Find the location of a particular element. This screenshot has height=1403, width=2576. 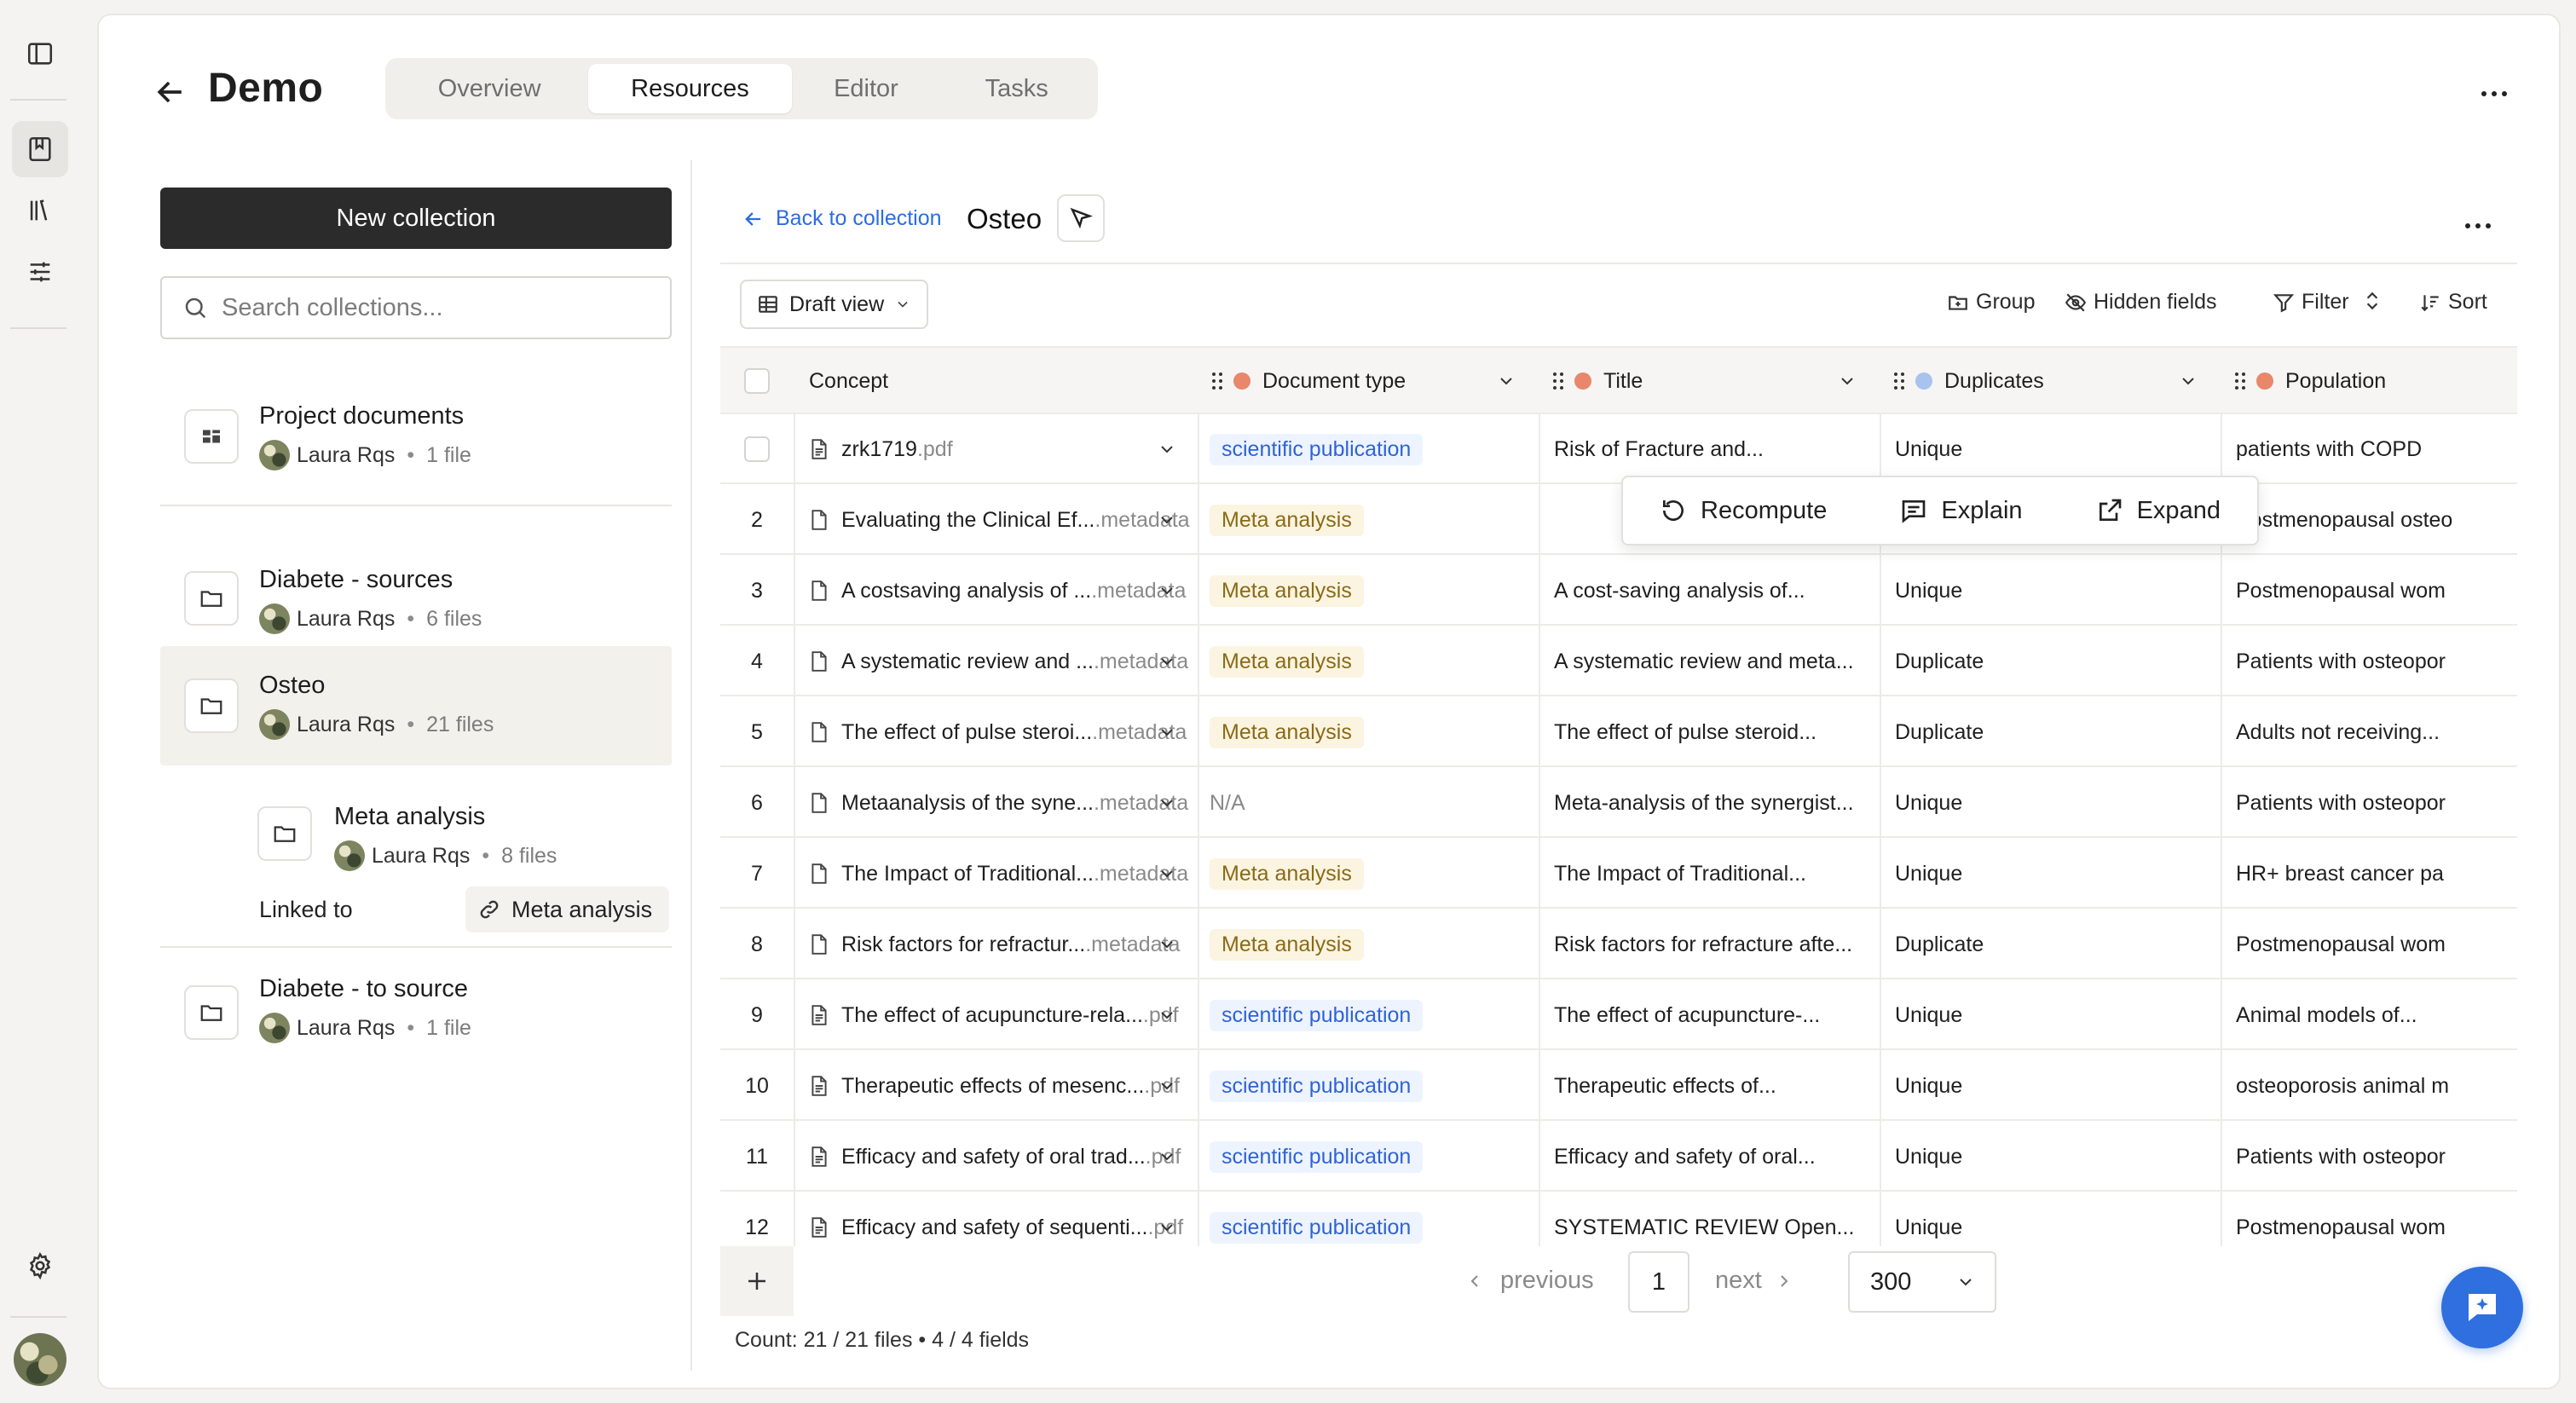

sidebar-toggle-icon is located at coordinates (40, 54).